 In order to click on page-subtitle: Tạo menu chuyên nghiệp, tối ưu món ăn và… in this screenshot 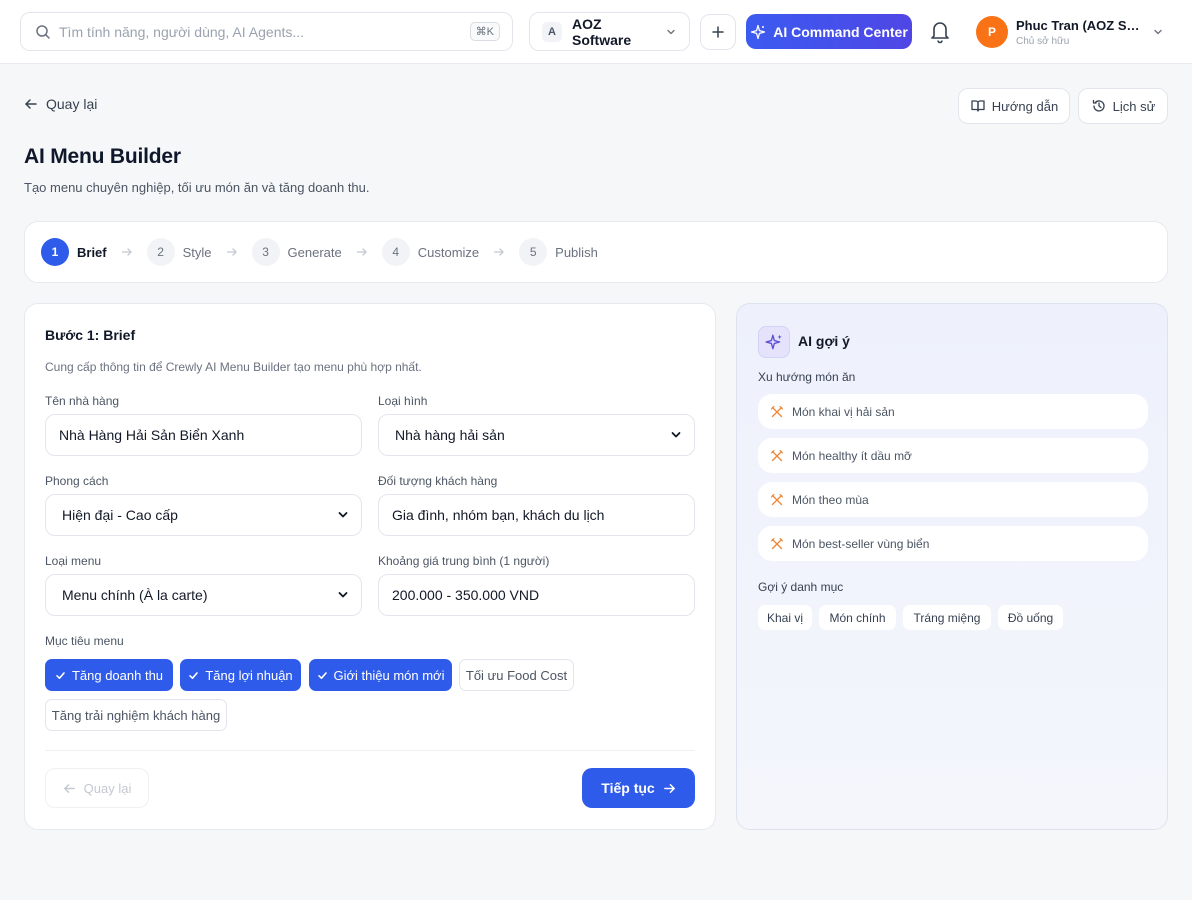, I will do `click(197, 187)`.